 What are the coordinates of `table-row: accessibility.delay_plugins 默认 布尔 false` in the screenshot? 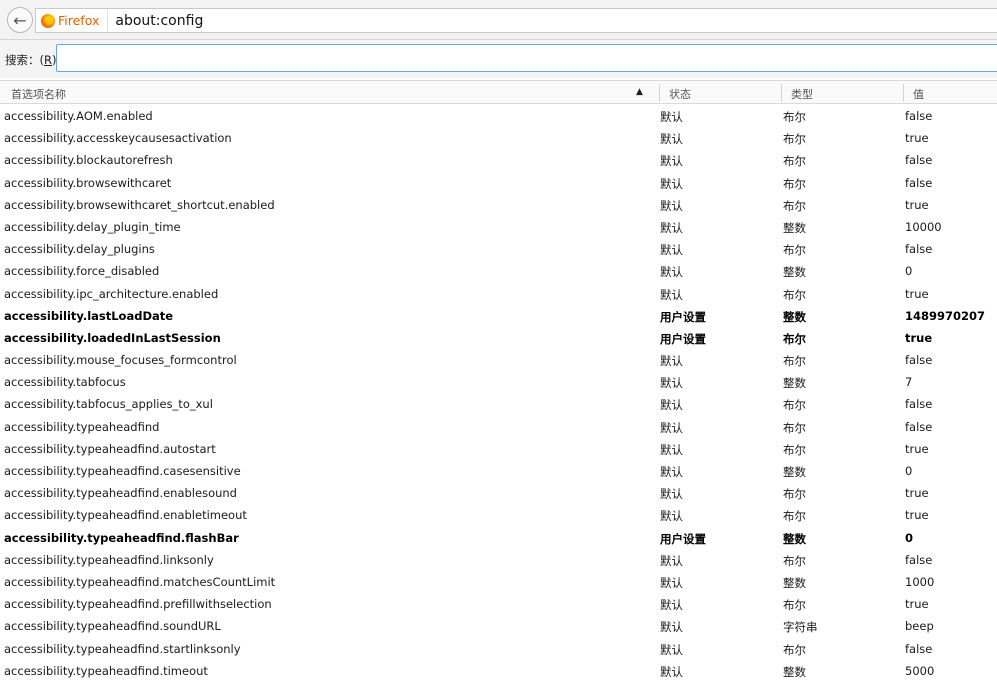 It's located at (498, 249).